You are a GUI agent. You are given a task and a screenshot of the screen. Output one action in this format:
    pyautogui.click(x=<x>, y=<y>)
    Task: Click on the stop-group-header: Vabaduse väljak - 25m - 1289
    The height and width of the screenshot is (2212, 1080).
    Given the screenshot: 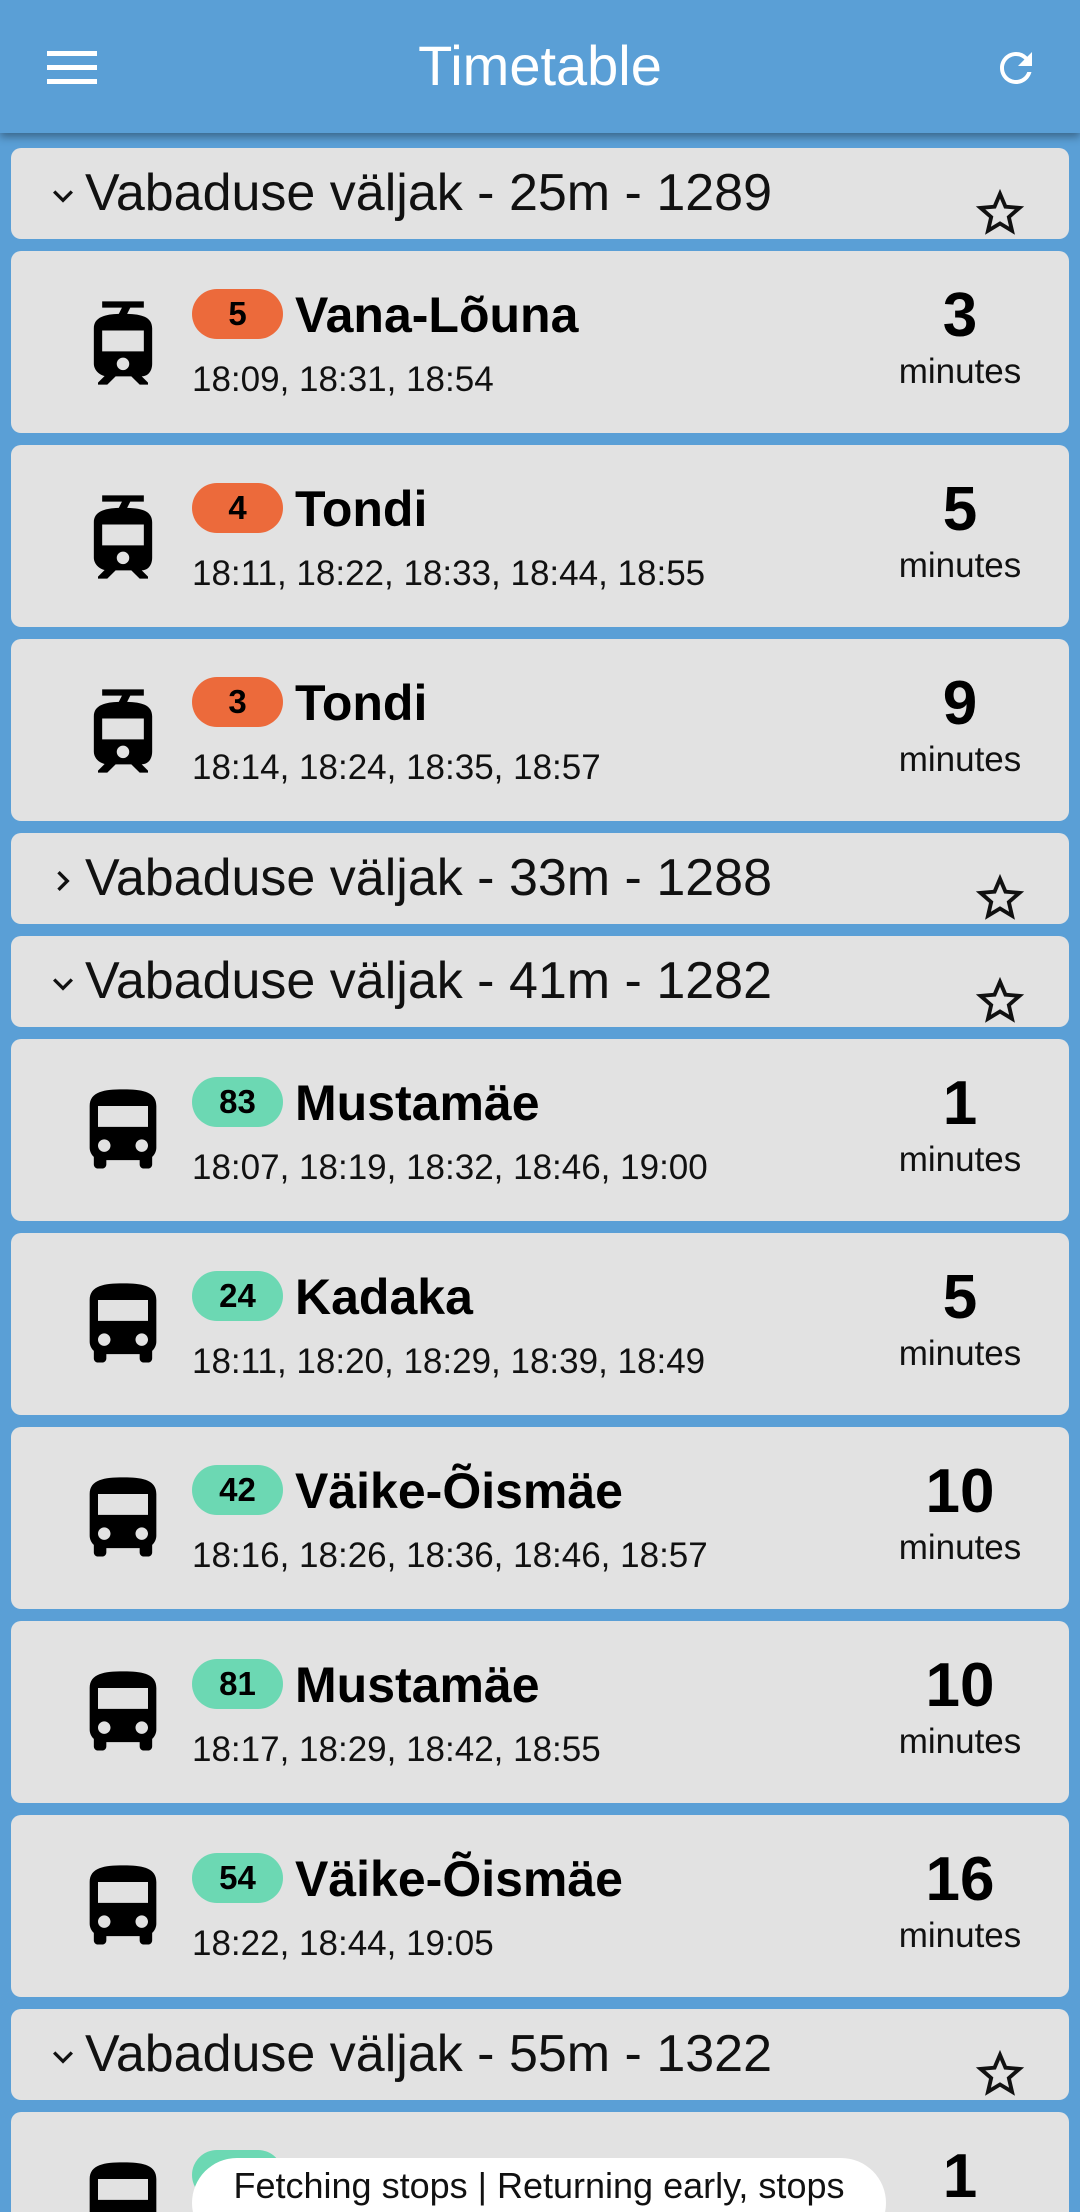 What is the action you would take?
    pyautogui.click(x=540, y=193)
    